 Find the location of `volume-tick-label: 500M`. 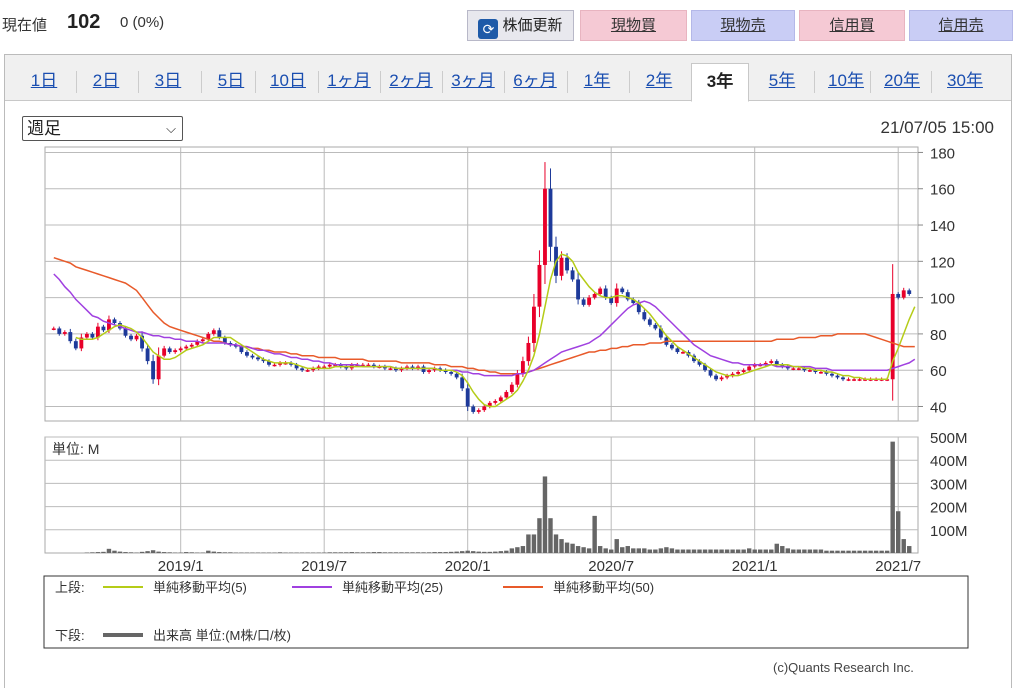

volume-tick-label: 500M is located at coordinates (949, 438).